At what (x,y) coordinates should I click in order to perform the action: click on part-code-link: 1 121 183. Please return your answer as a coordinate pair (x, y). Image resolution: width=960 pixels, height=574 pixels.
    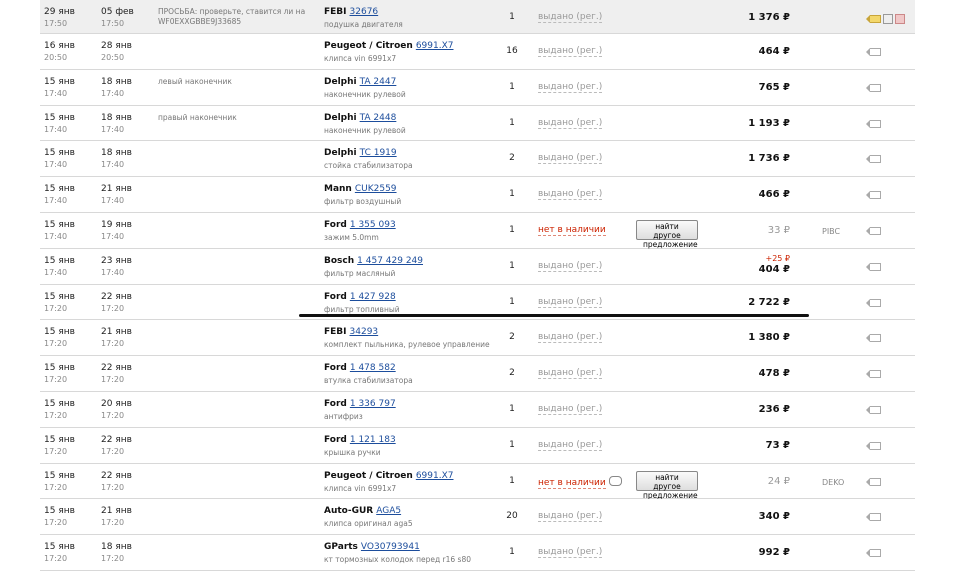
    Looking at the image, I should click on (373, 440).